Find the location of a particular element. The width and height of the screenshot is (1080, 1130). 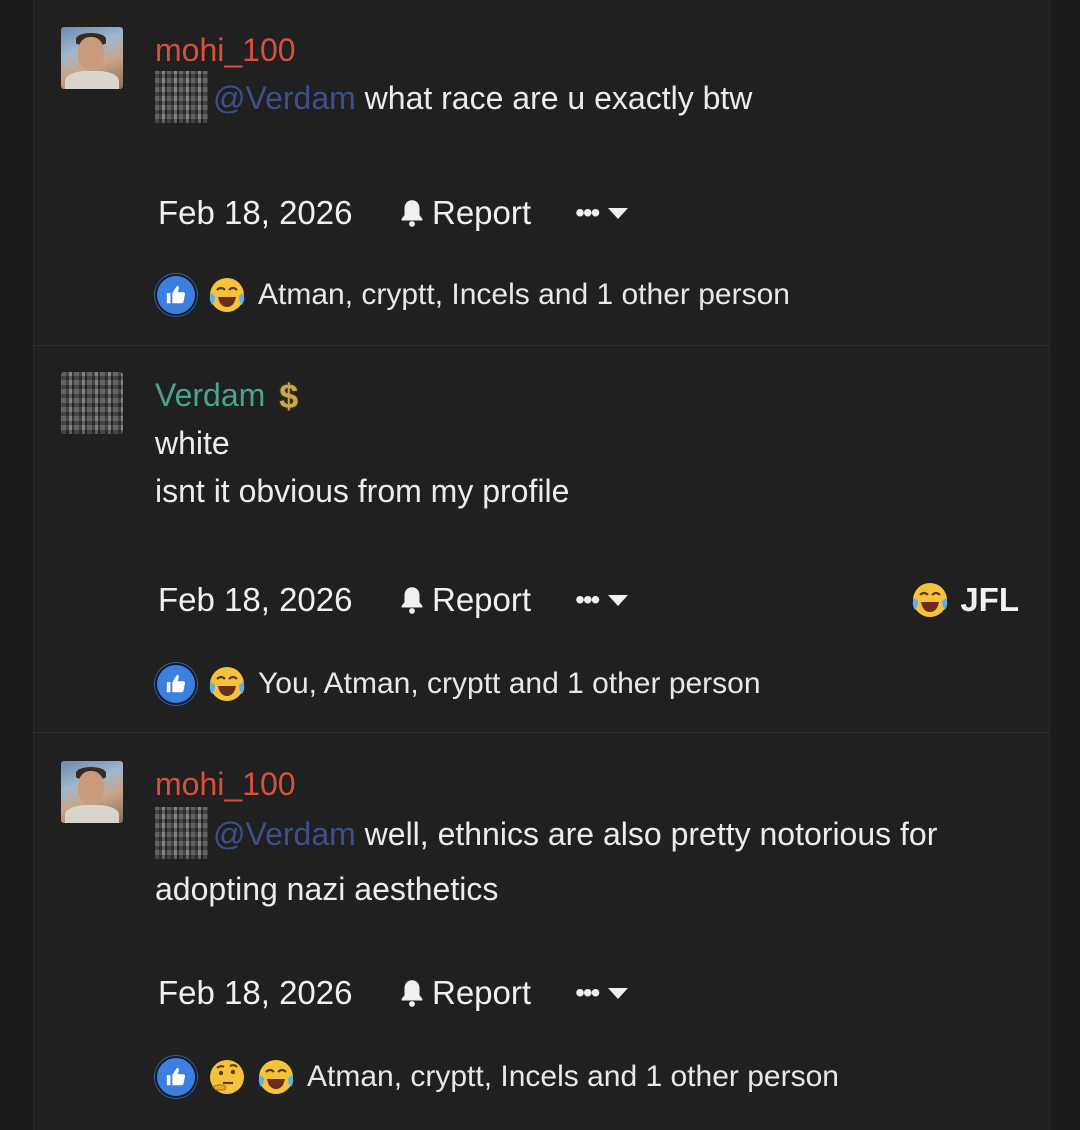

message-line: isnt it obvious from my profile is located at coordinates (362, 491).